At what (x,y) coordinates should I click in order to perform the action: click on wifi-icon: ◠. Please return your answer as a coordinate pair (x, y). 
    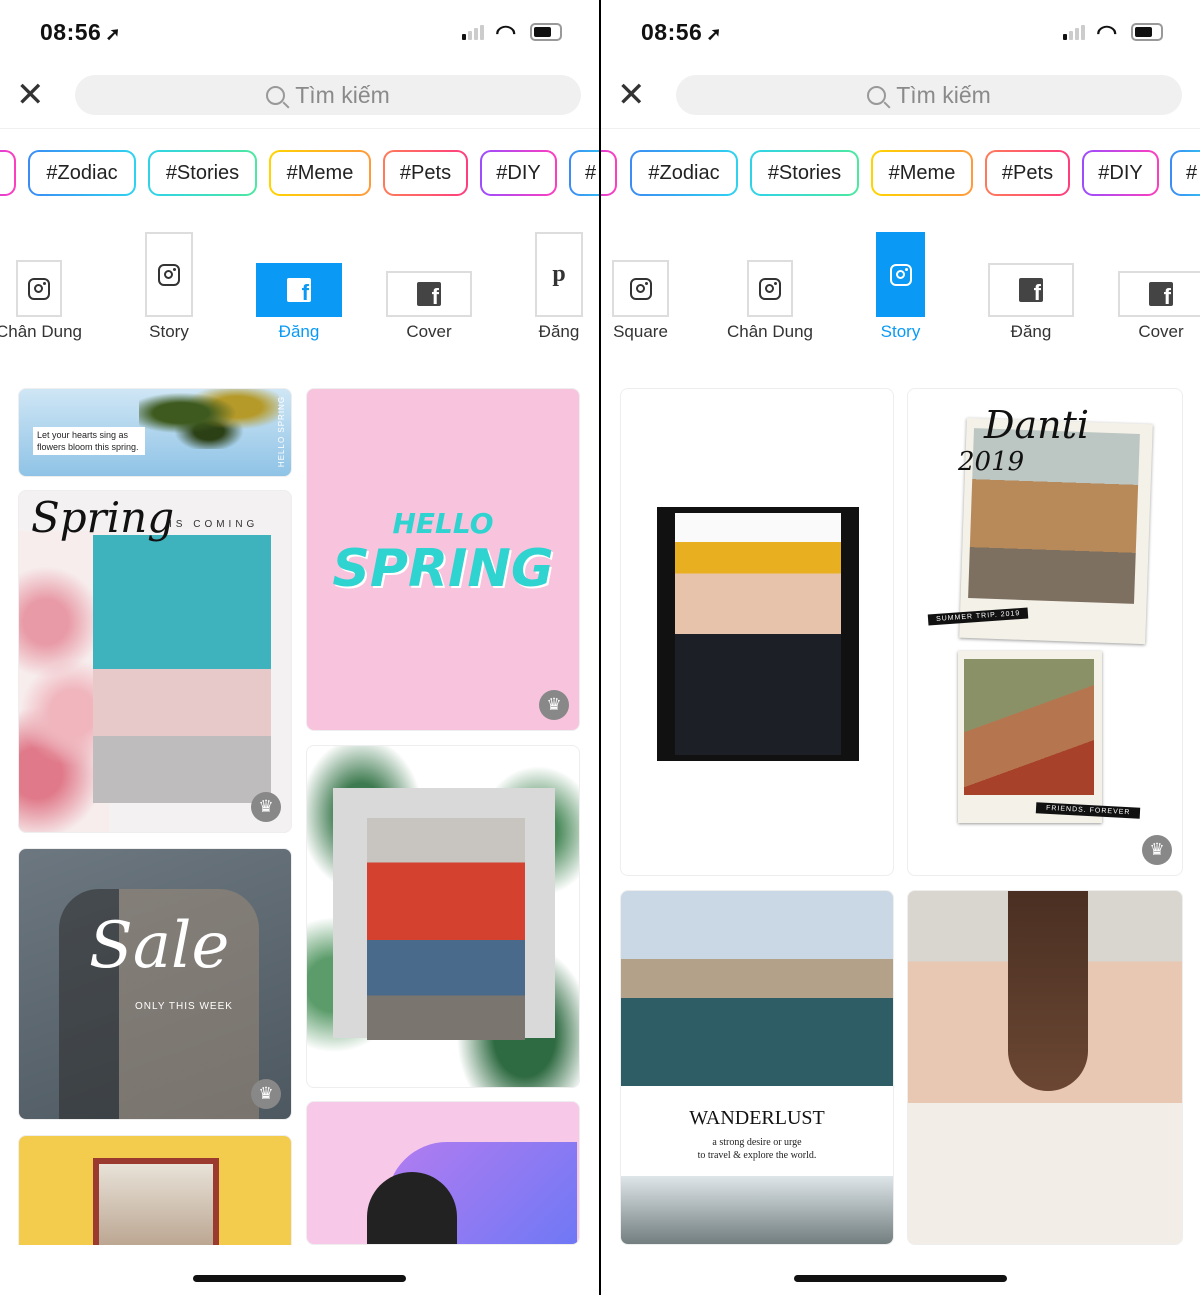
    Looking at the image, I should click on (506, 33).